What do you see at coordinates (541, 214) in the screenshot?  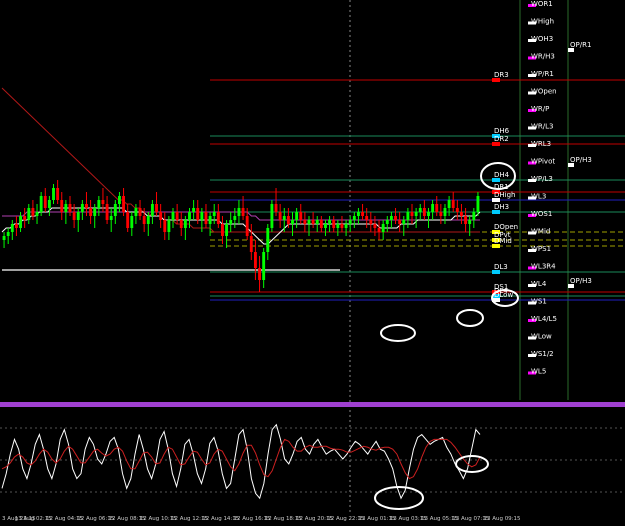 I see `weekly-level-label-wos1: WOS1` at bounding box center [541, 214].